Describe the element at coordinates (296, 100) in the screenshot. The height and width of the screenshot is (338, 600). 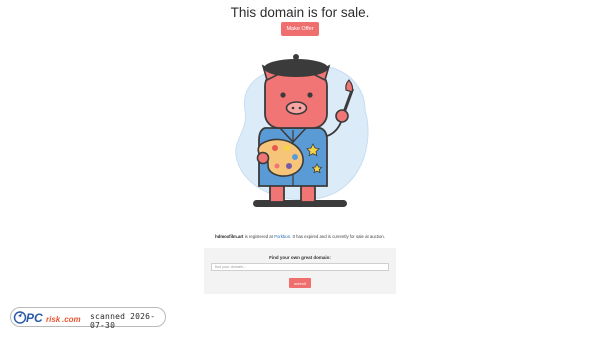
I see `pig-head` at that location.